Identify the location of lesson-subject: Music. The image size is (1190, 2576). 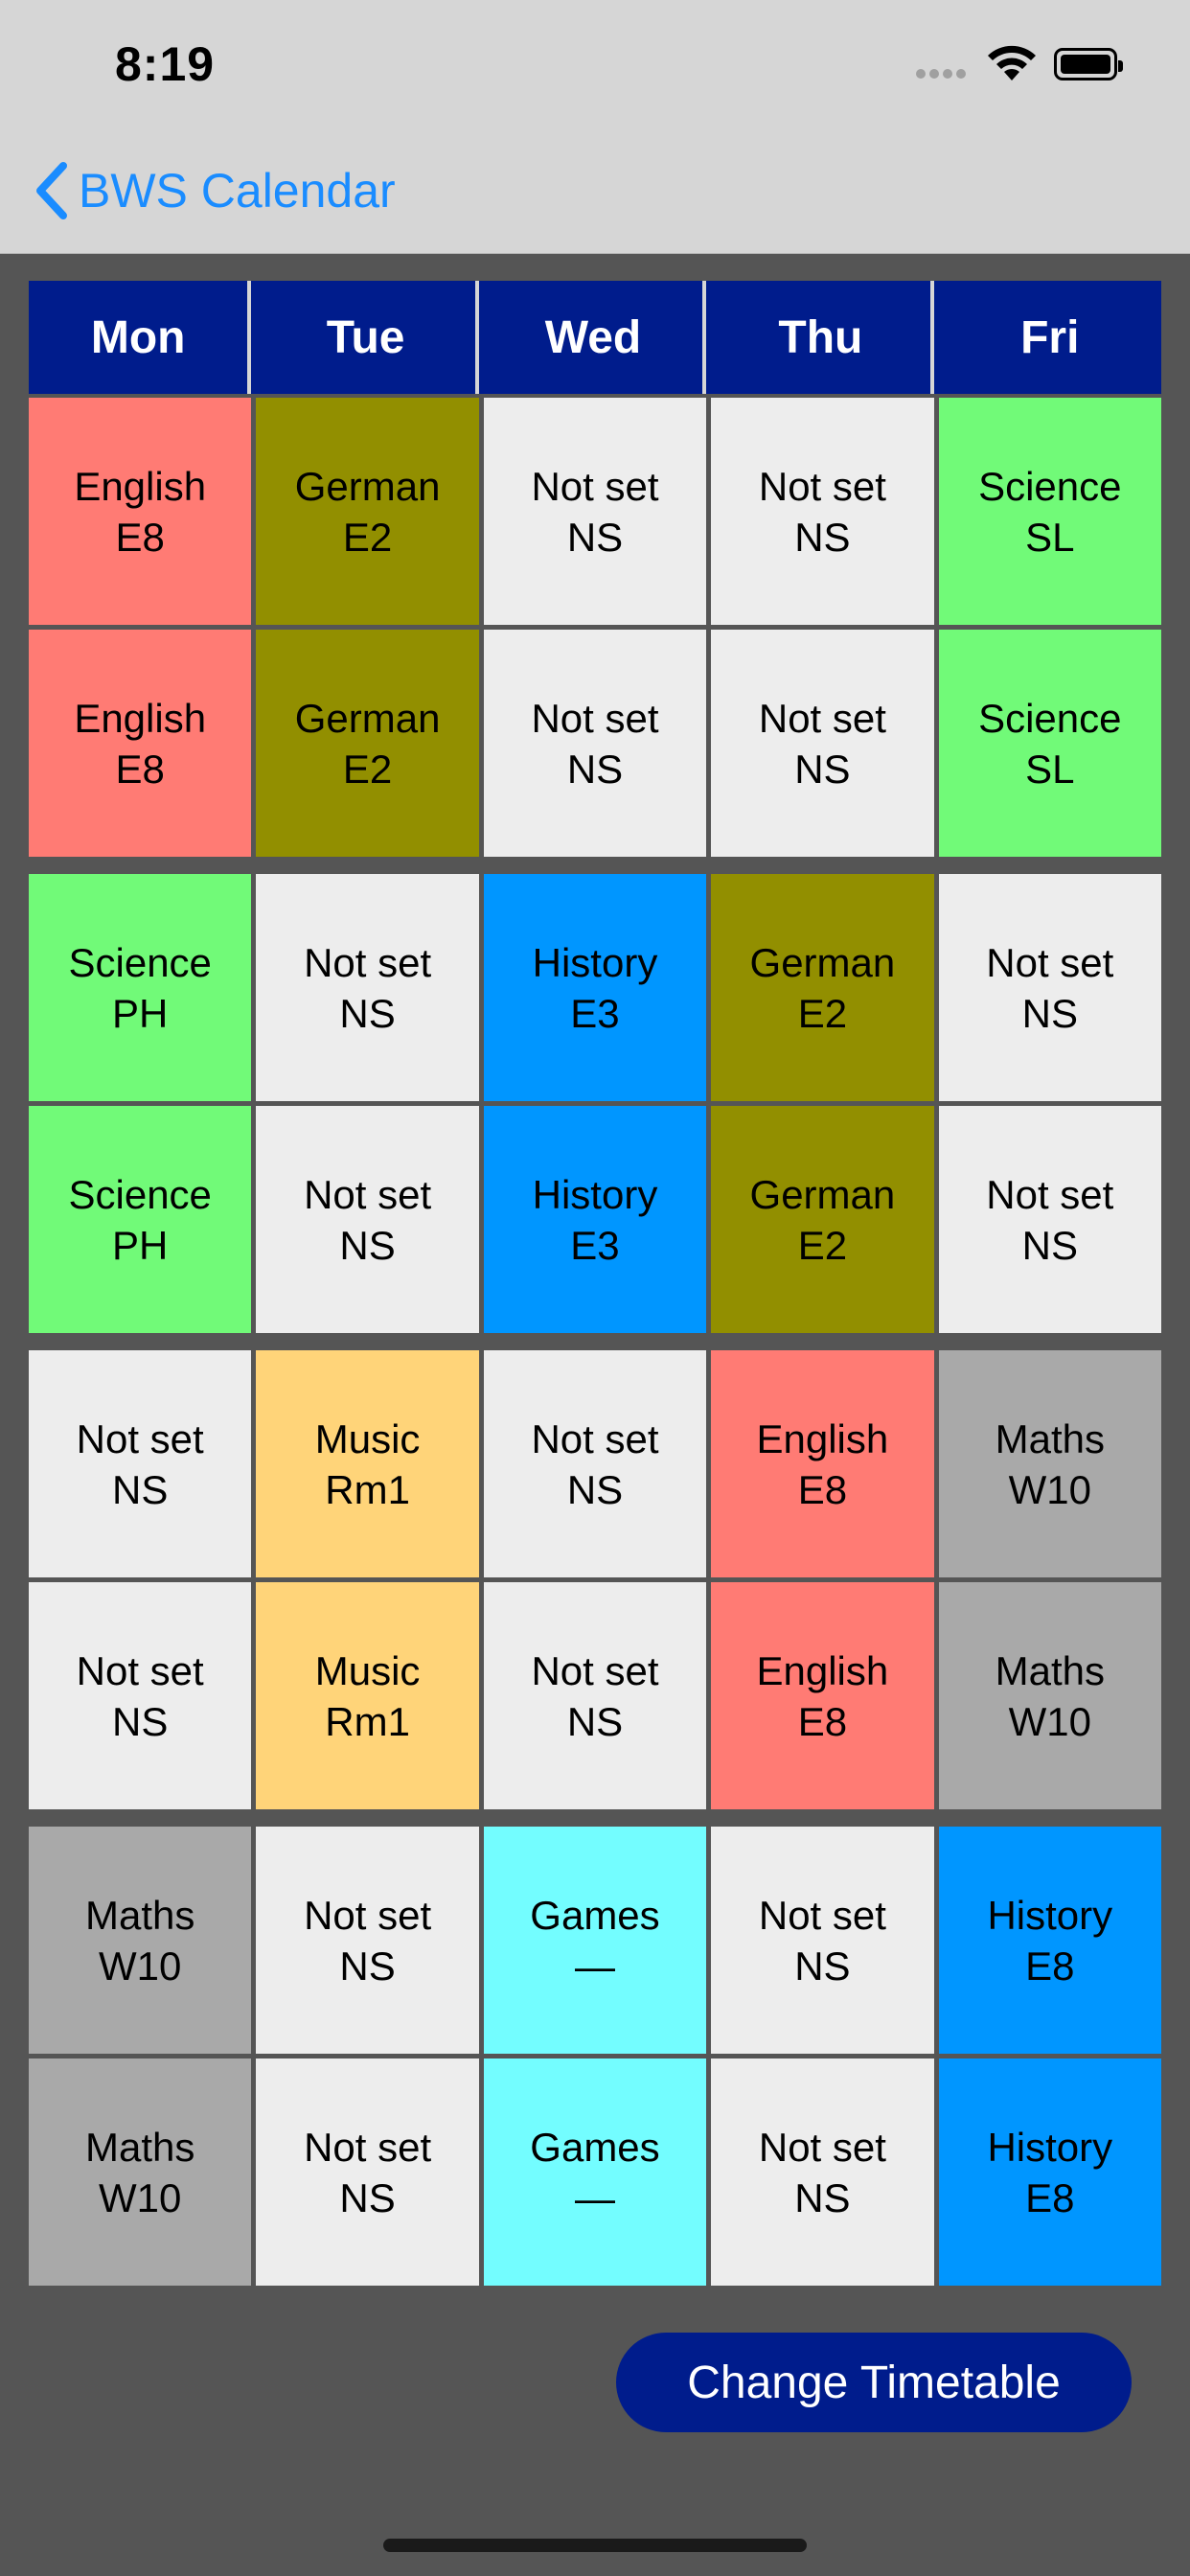
(367, 1438).